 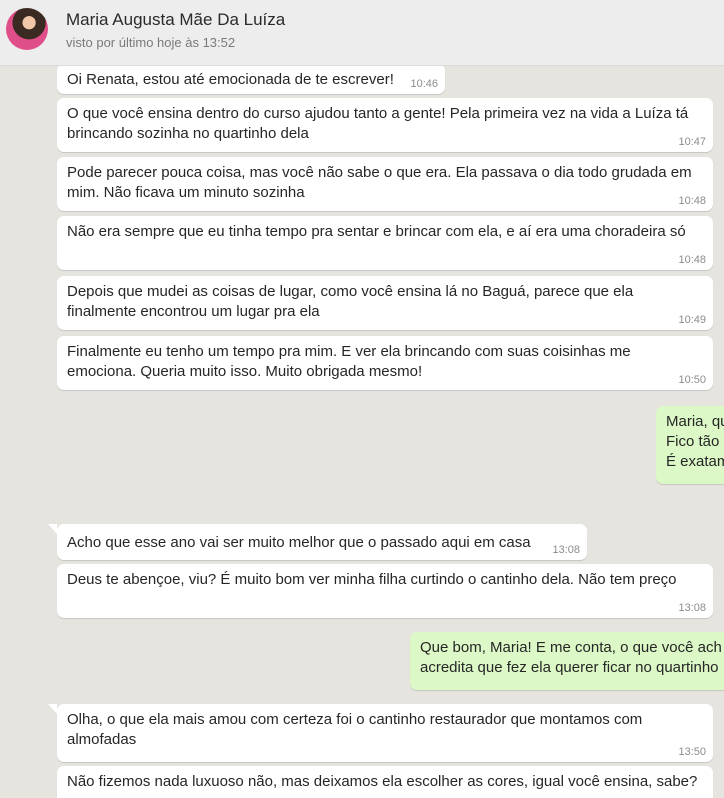 I want to click on message-time: 10:46, so click(x=424, y=84).